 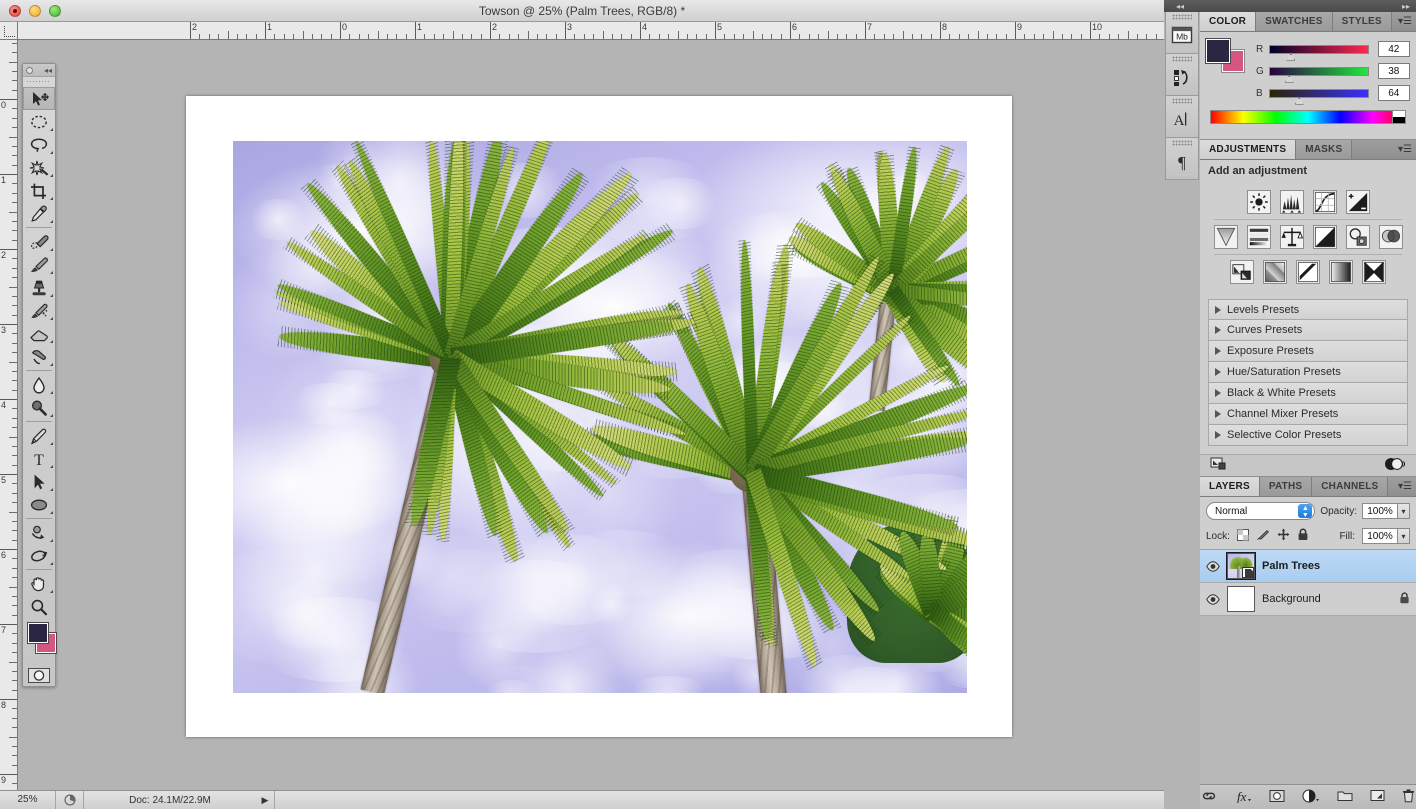 What do you see at coordinates (39, 190) in the screenshot?
I see `crop-tool` at bounding box center [39, 190].